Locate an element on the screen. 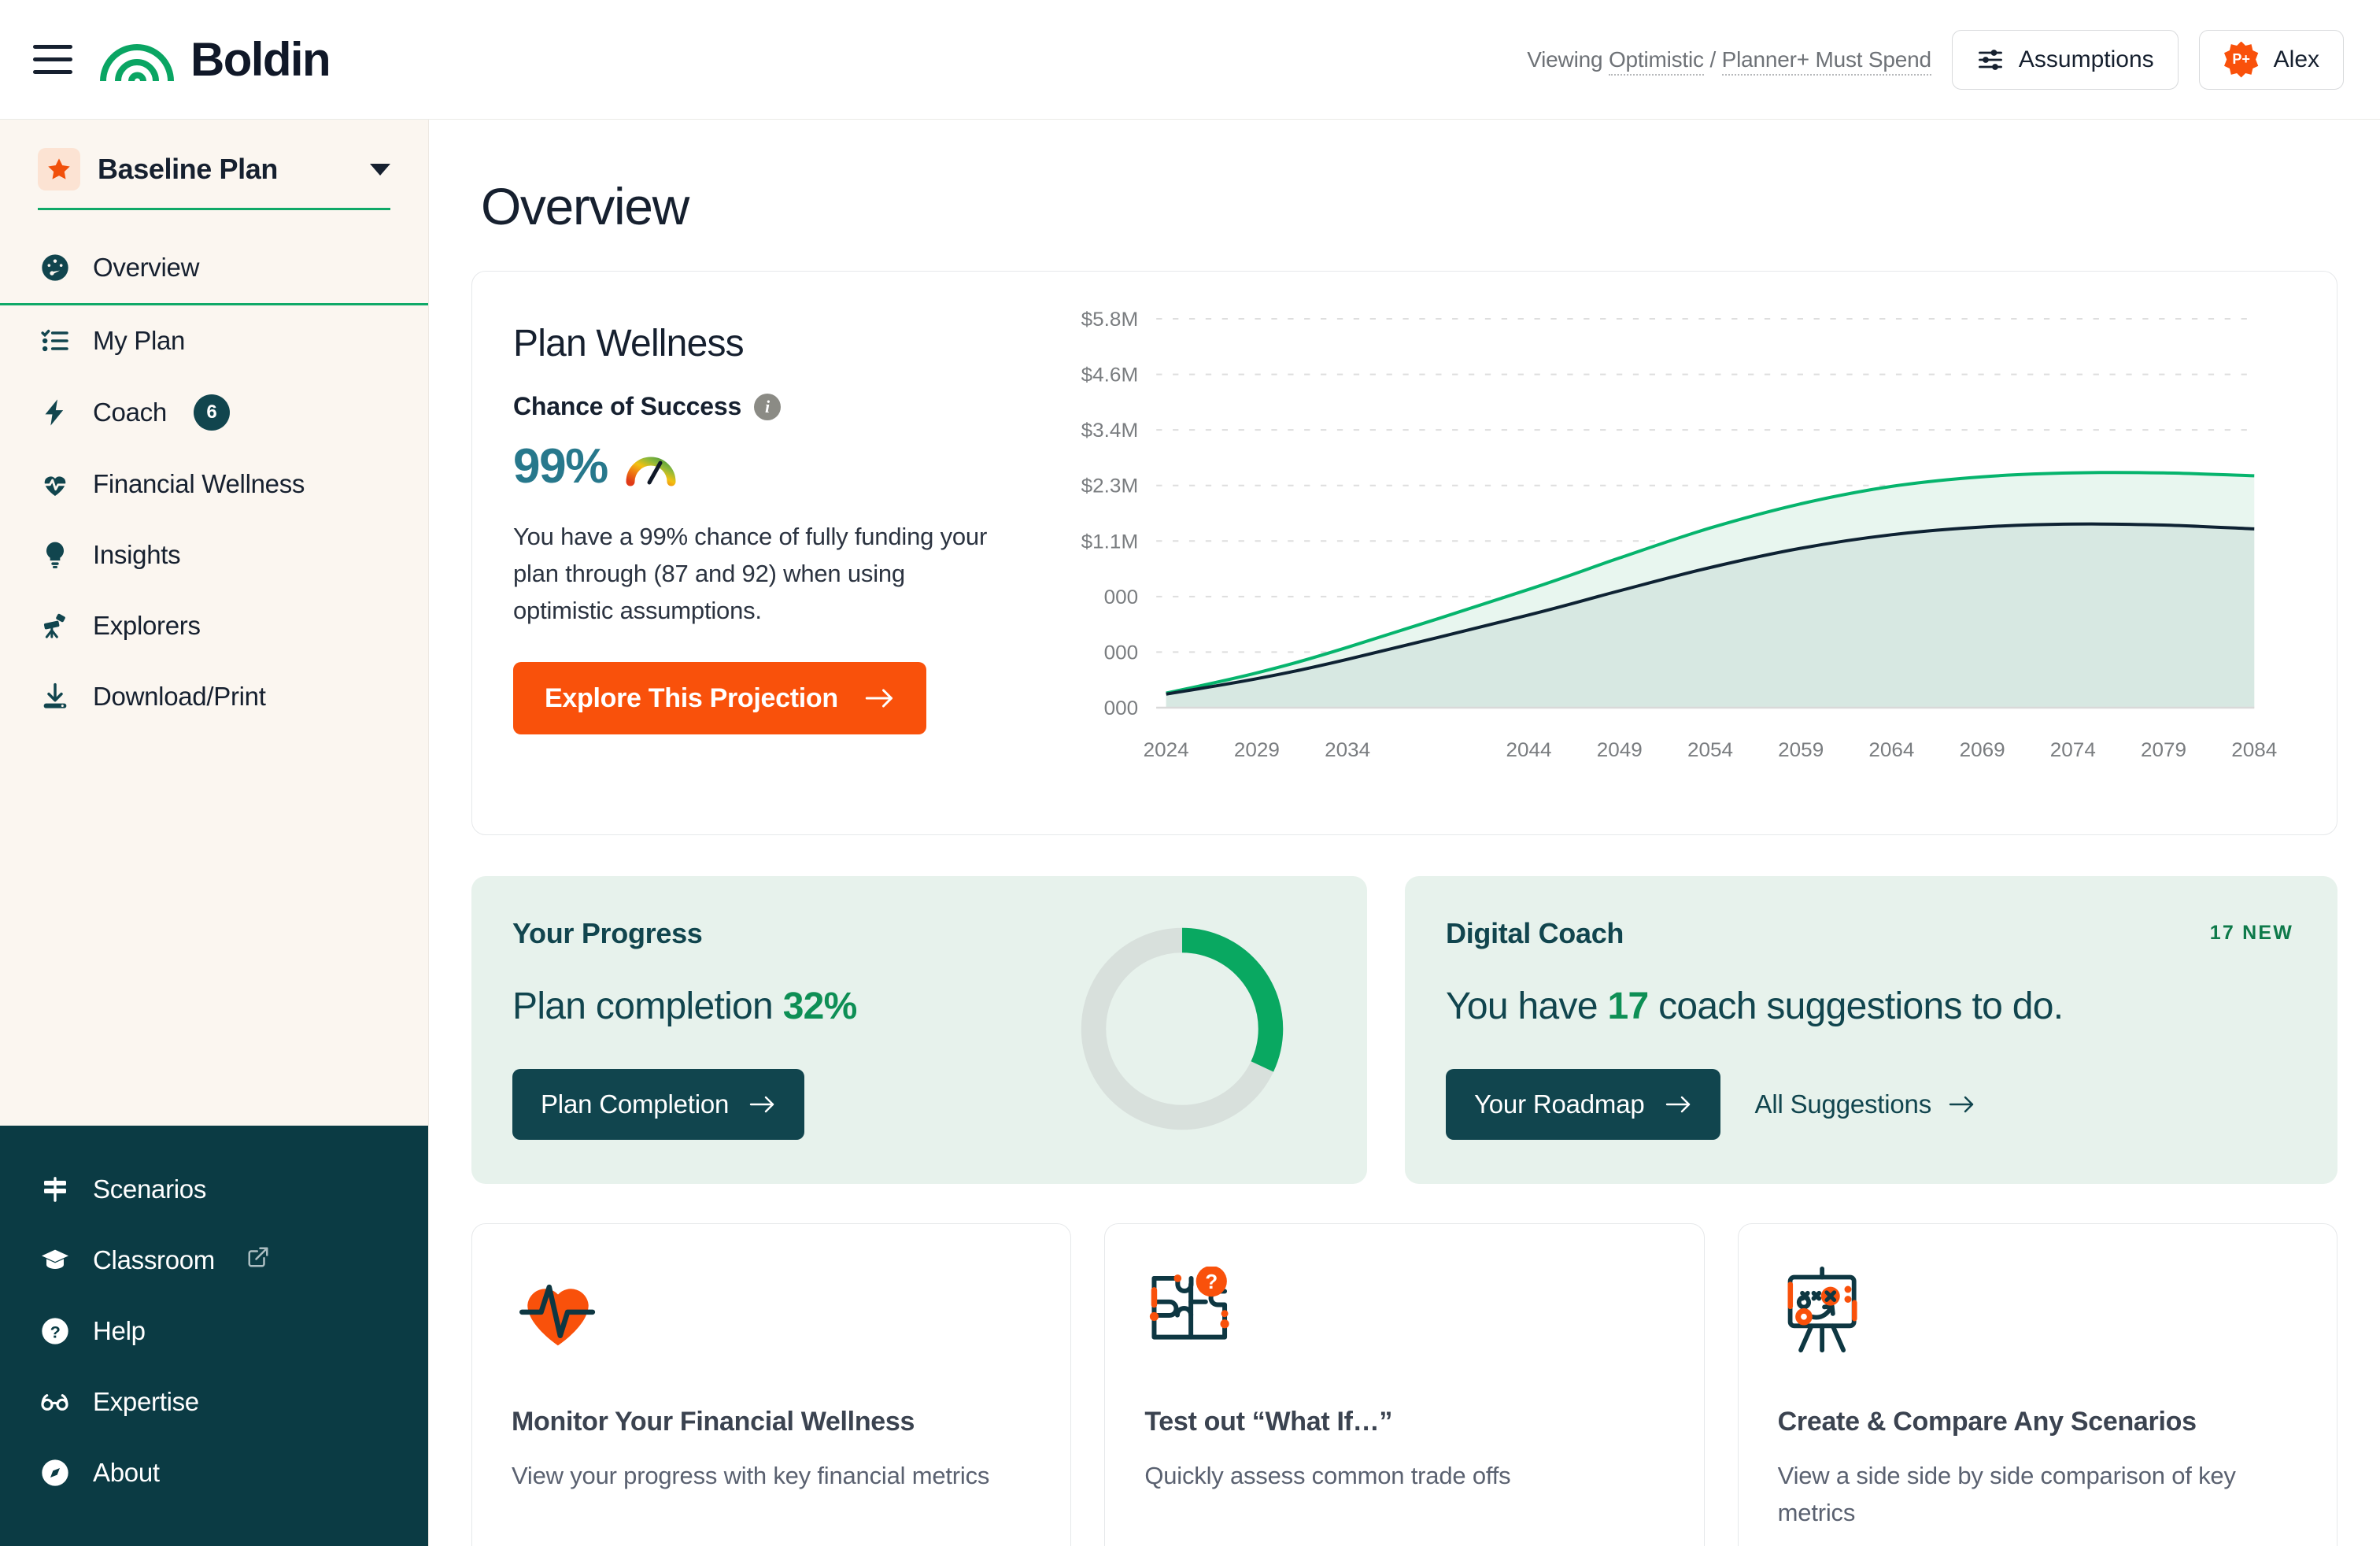 This screenshot has width=2380, height=1546. arrow-right-icon is located at coordinates (1961, 1104).